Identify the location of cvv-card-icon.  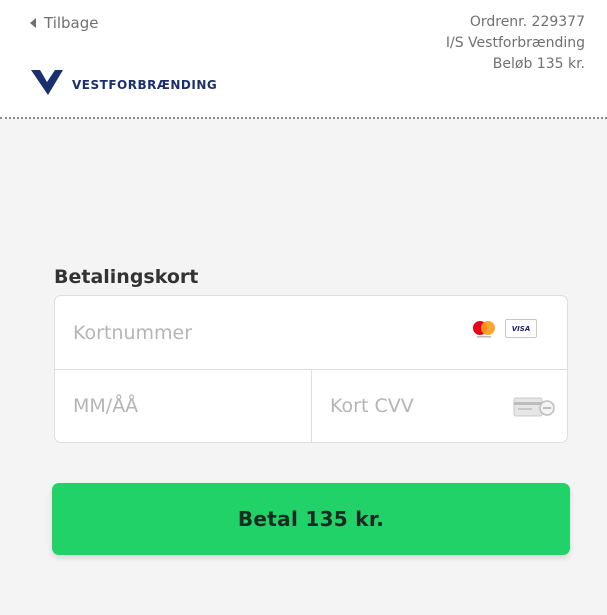
(534, 407).